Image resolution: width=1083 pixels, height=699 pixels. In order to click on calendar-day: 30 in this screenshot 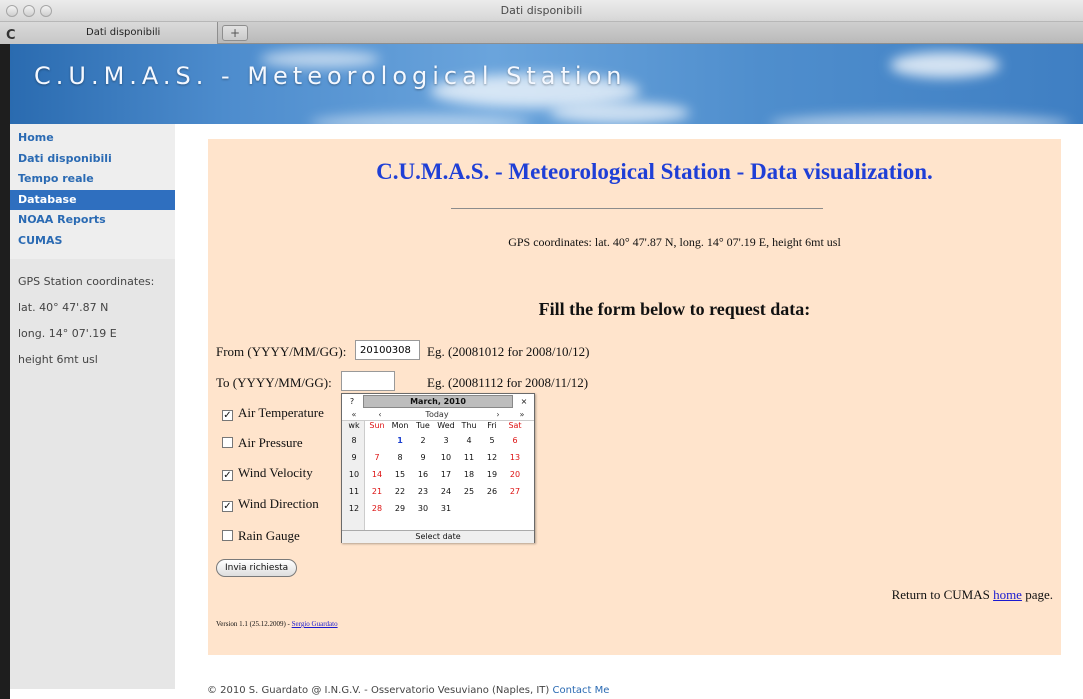, I will do `click(423, 509)`.